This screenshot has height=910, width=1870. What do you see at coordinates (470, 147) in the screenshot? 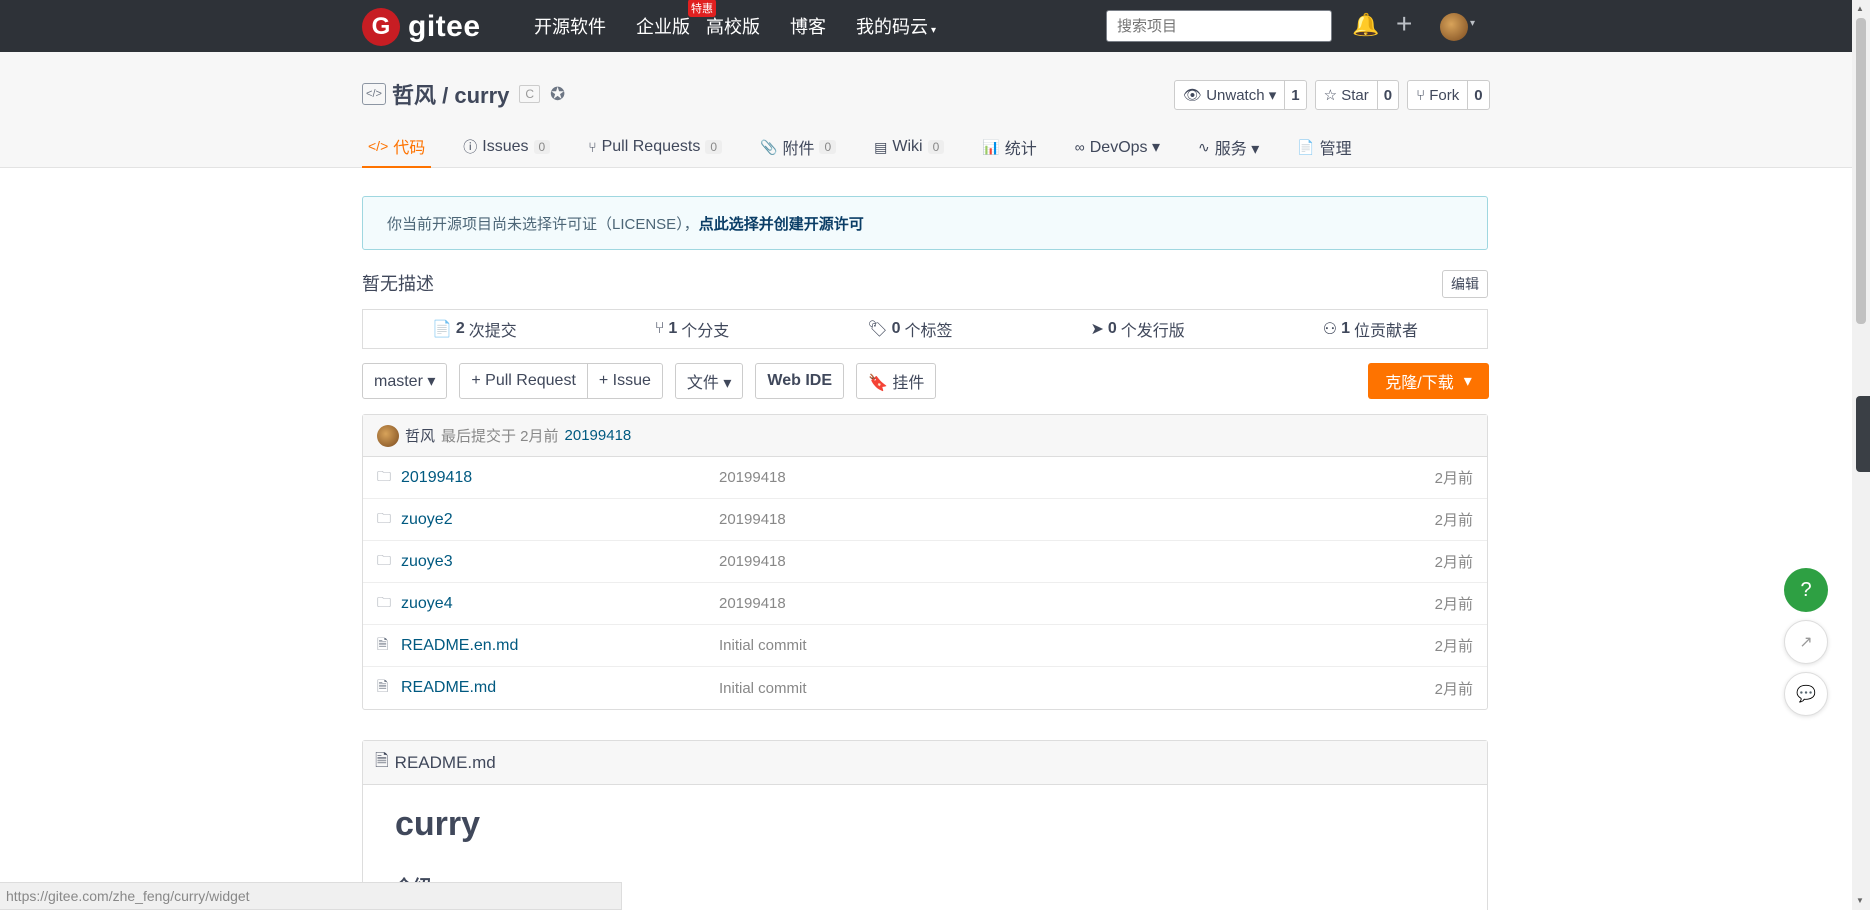
I see `issue-icon: ⓘ` at bounding box center [470, 147].